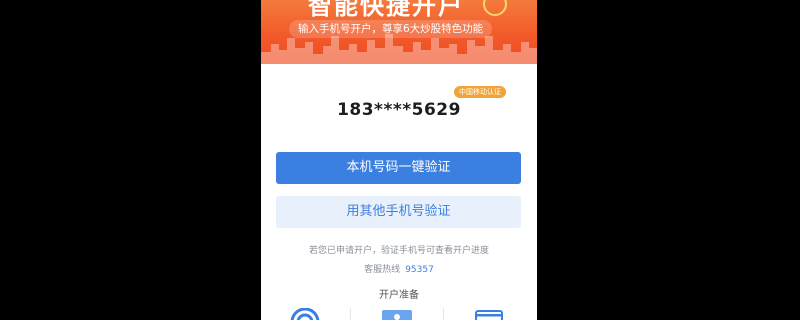 Image resolution: width=800 pixels, height=320 pixels. I want to click on other-number-verify-button: 用其他手机号验证, so click(398, 212).